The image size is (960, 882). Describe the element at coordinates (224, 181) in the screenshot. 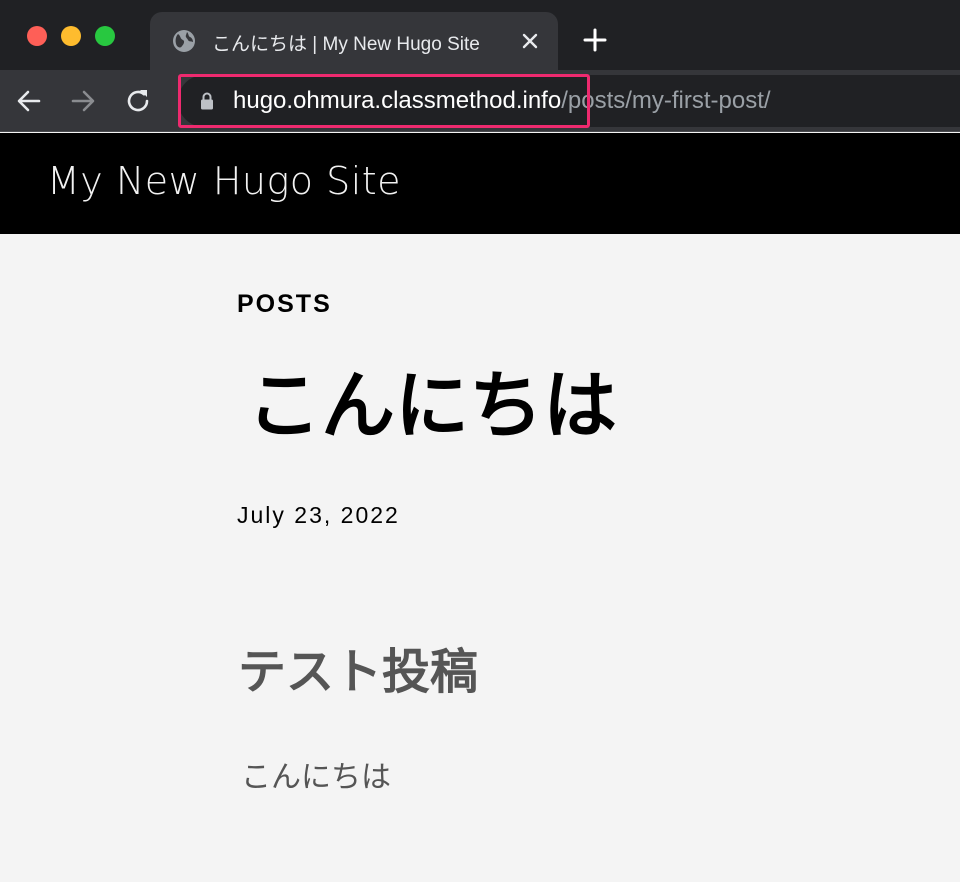

I see `site-title-link: My New Hugo Site` at that location.